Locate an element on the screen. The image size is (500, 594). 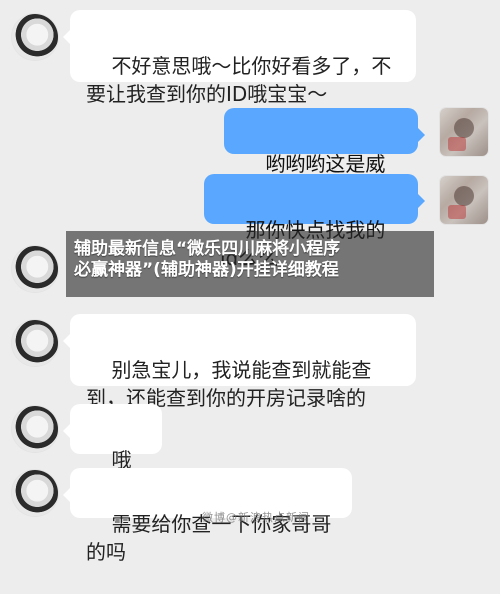
outgoing-message-bubble: 哟哟哟这是威胁我咯 is located at coordinates (324, 156).